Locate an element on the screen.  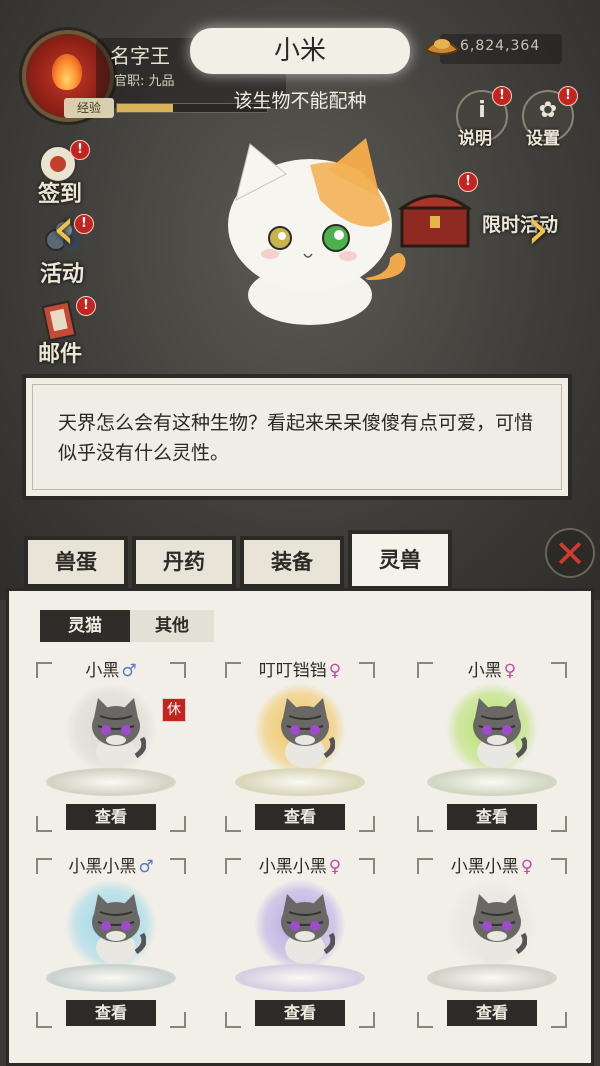
next-arrow-icon: › is located at coordinates (538, 228).